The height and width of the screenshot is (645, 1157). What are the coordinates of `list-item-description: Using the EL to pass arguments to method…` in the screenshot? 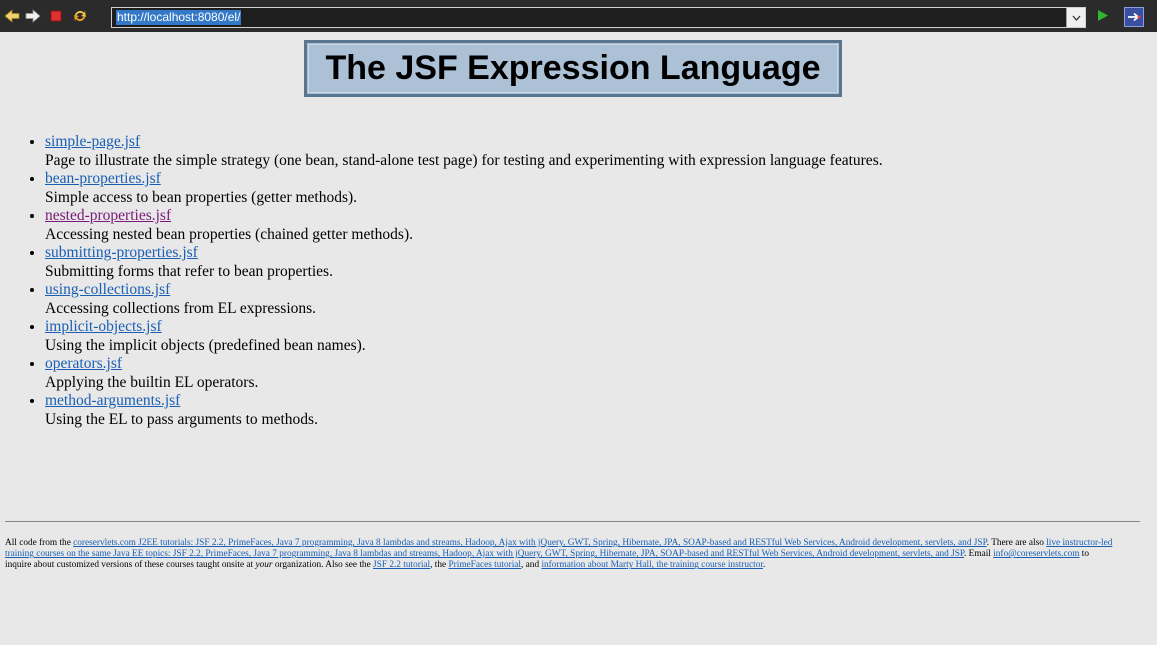 It's located at (181, 419).